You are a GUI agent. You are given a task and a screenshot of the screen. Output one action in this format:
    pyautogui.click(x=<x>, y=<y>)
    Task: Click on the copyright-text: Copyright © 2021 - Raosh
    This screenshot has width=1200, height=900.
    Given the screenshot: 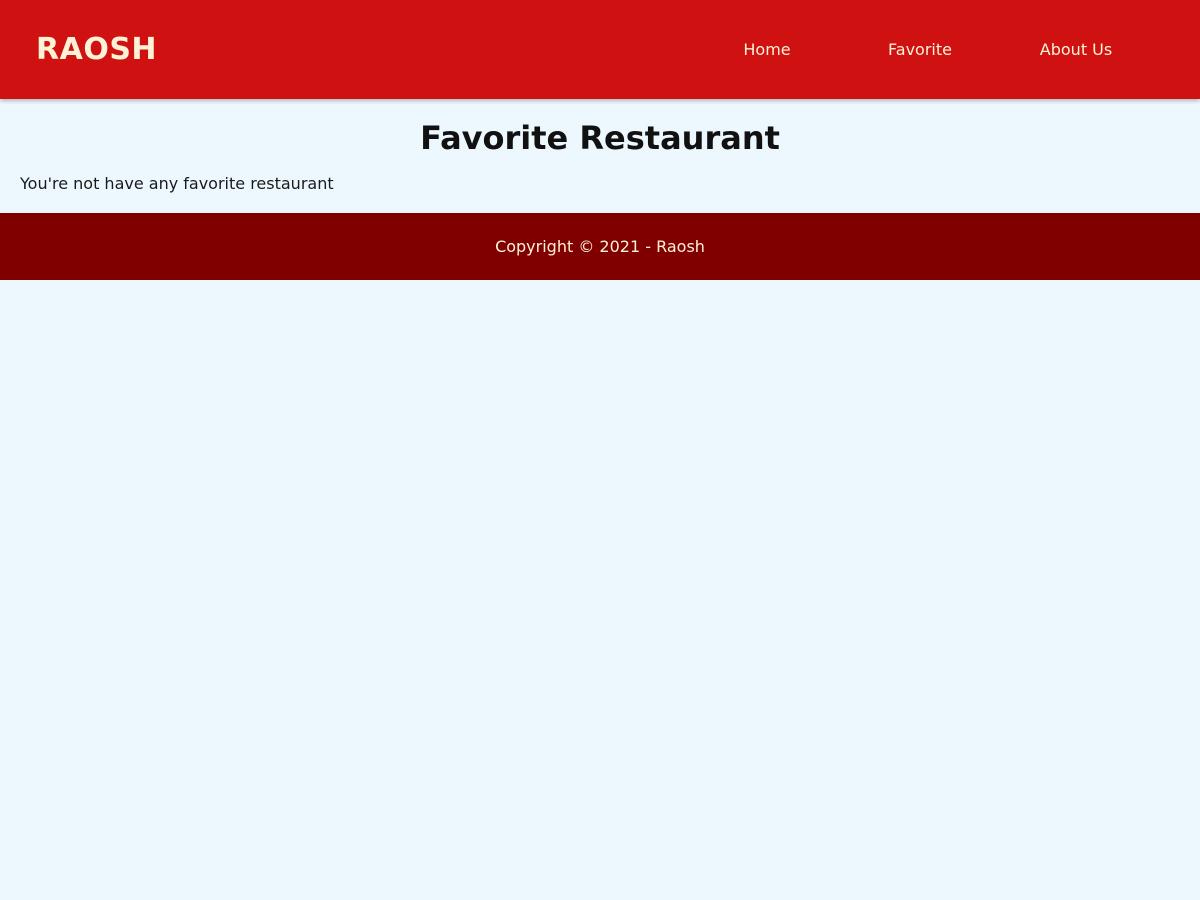 What is the action you would take?
    pyautogui.click(x=600, y=246)
    